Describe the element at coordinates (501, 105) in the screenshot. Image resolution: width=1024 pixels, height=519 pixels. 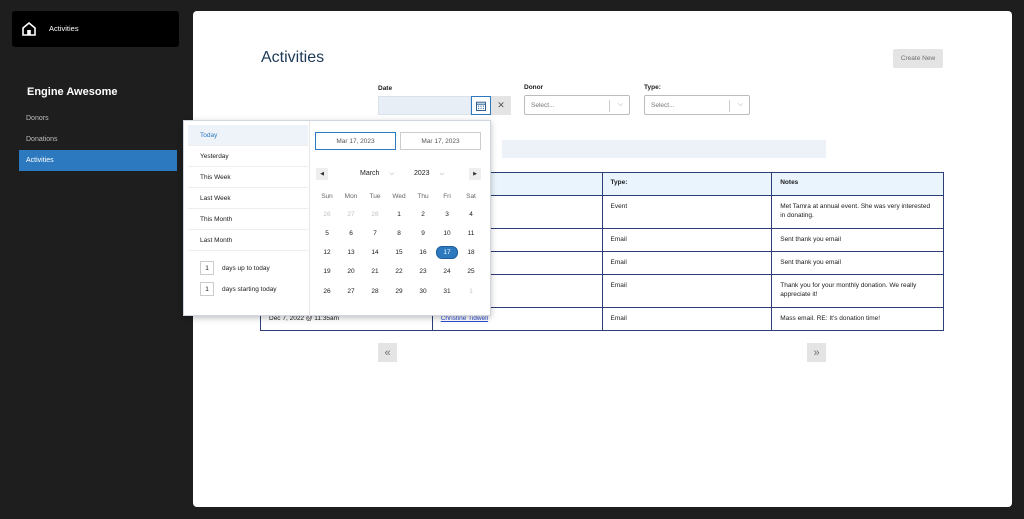
I see `clear-date-button: ✕` at that location.